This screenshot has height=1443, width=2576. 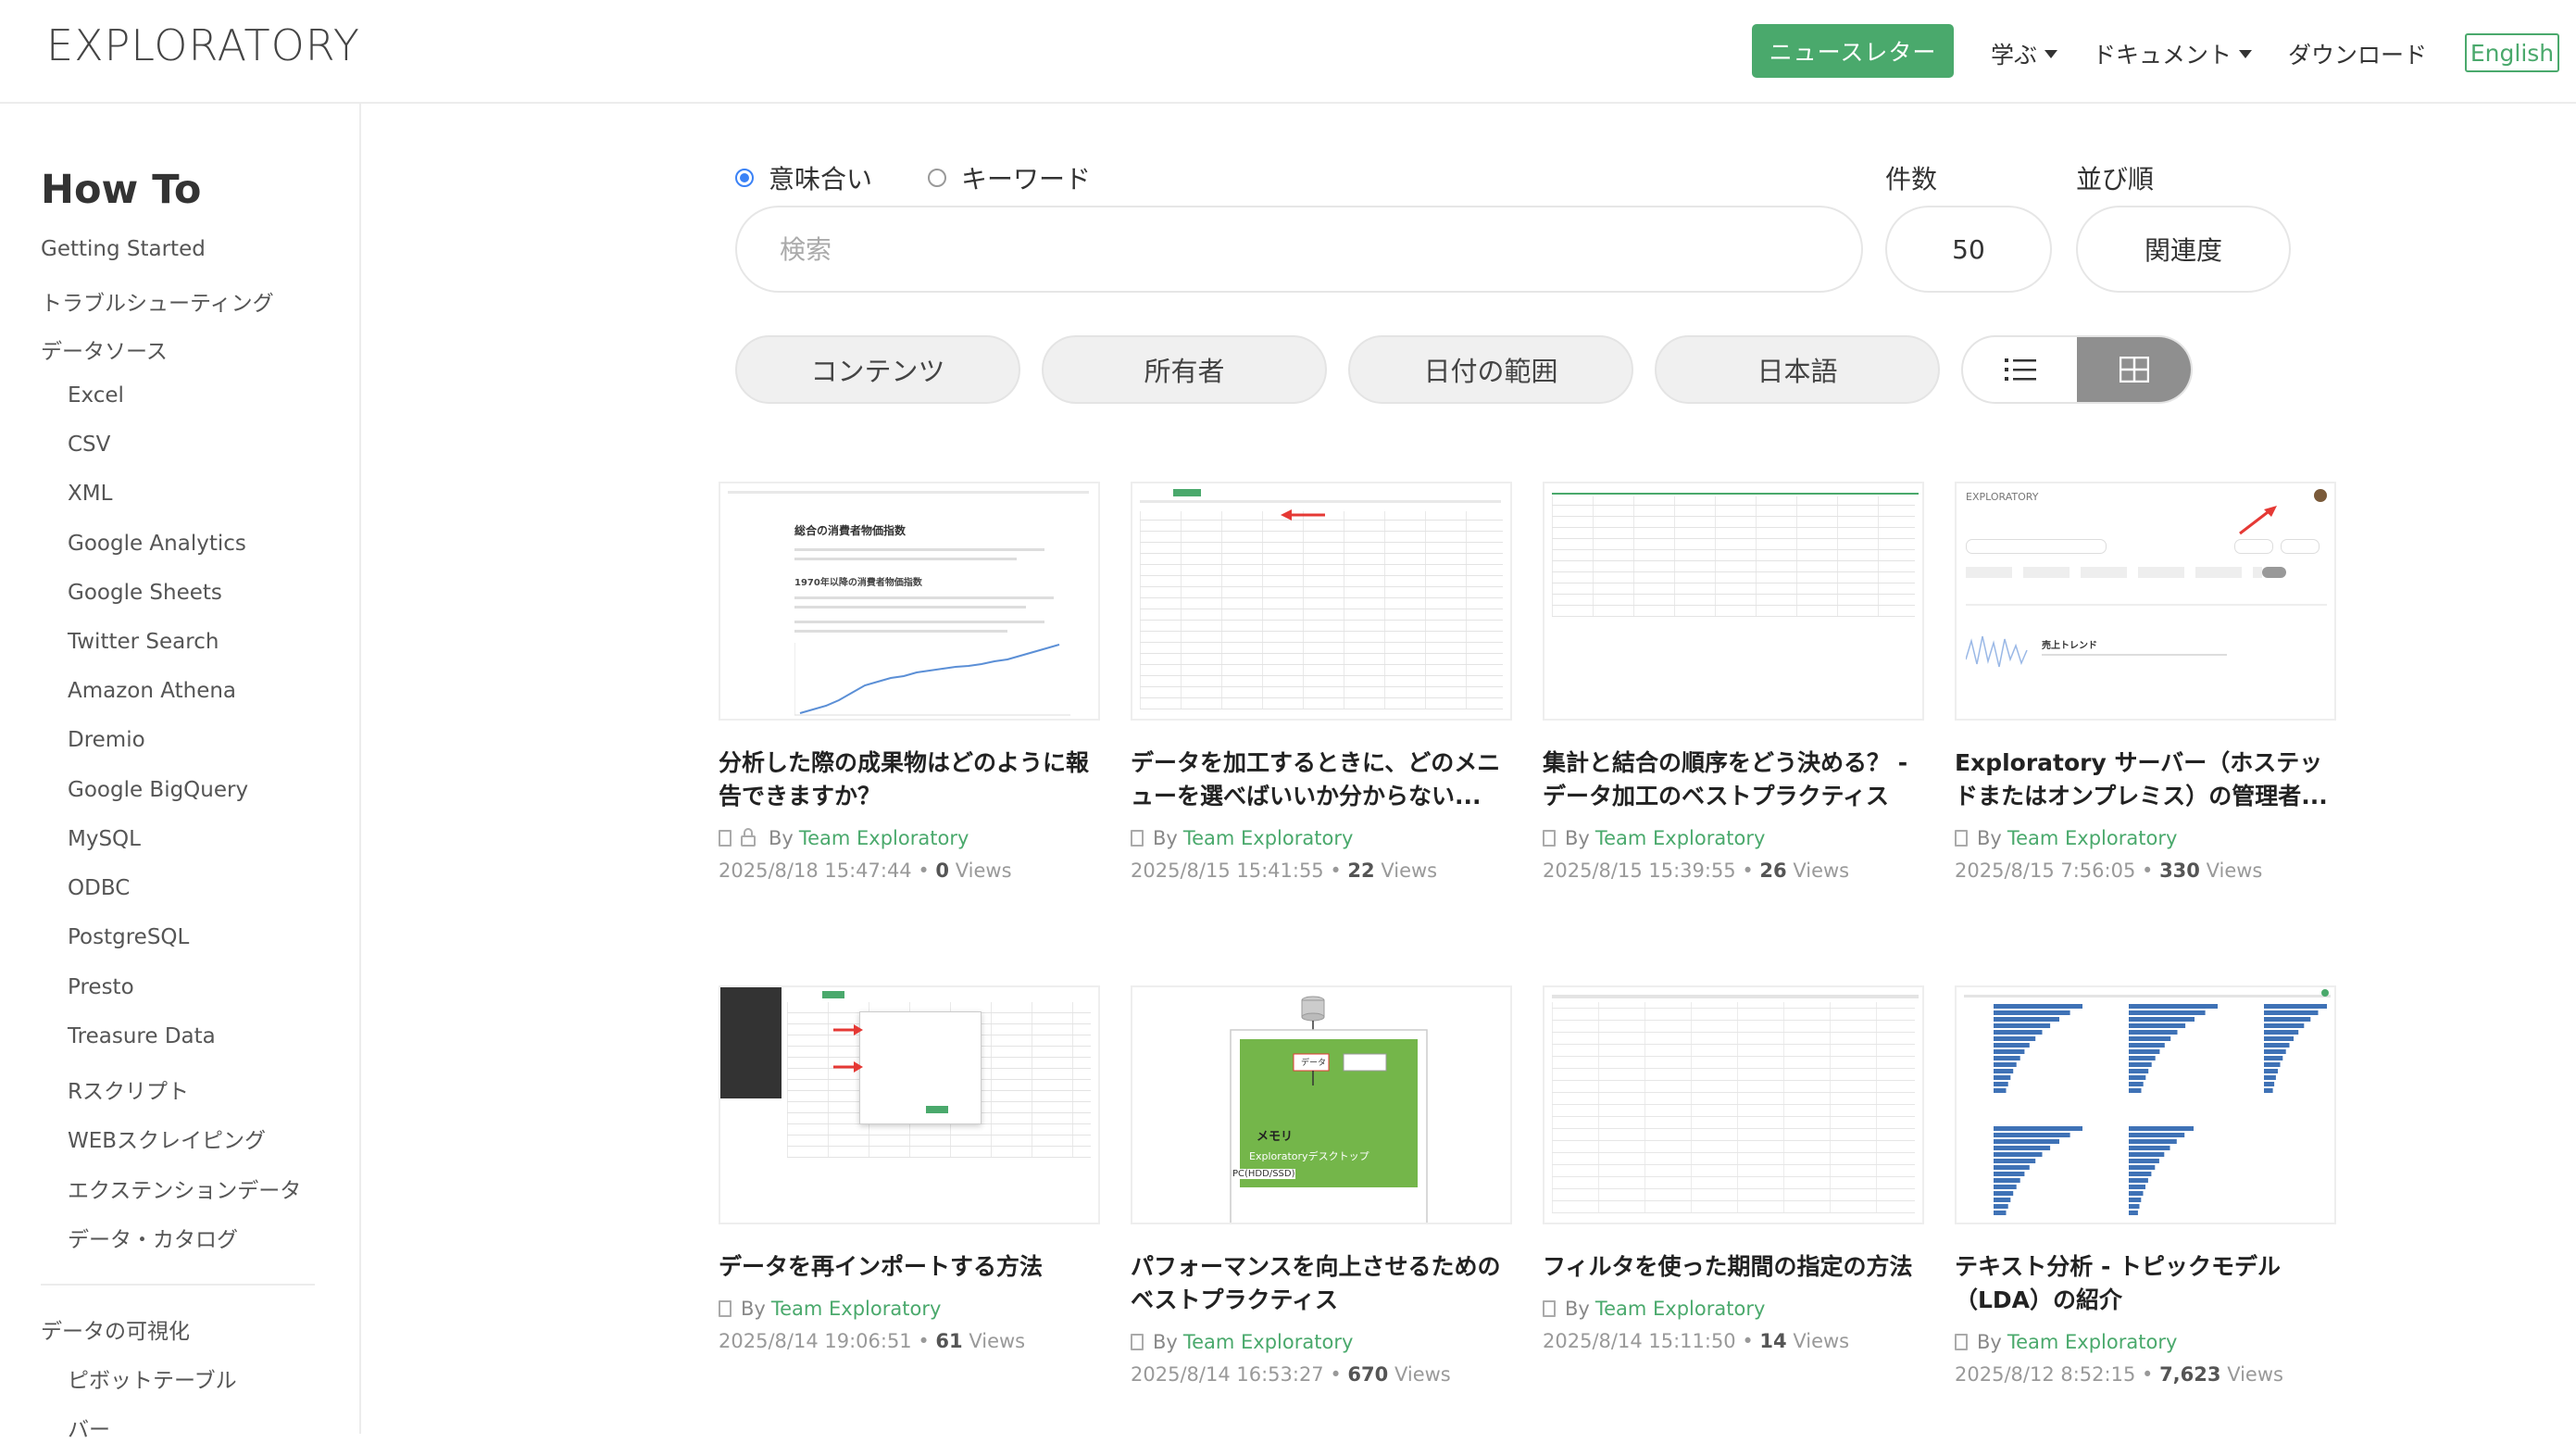 I want to click on card-meta: By Team Exploratory, so click(x=844, y=838).